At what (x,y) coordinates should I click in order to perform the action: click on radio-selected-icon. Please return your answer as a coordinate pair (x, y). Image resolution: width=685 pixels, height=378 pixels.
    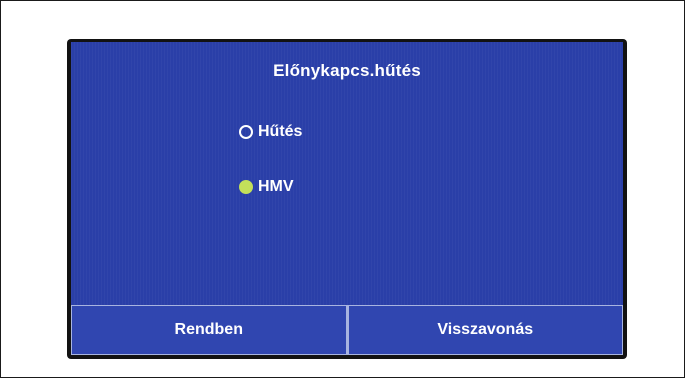
    Looking at the image, I should click on (246, 187).